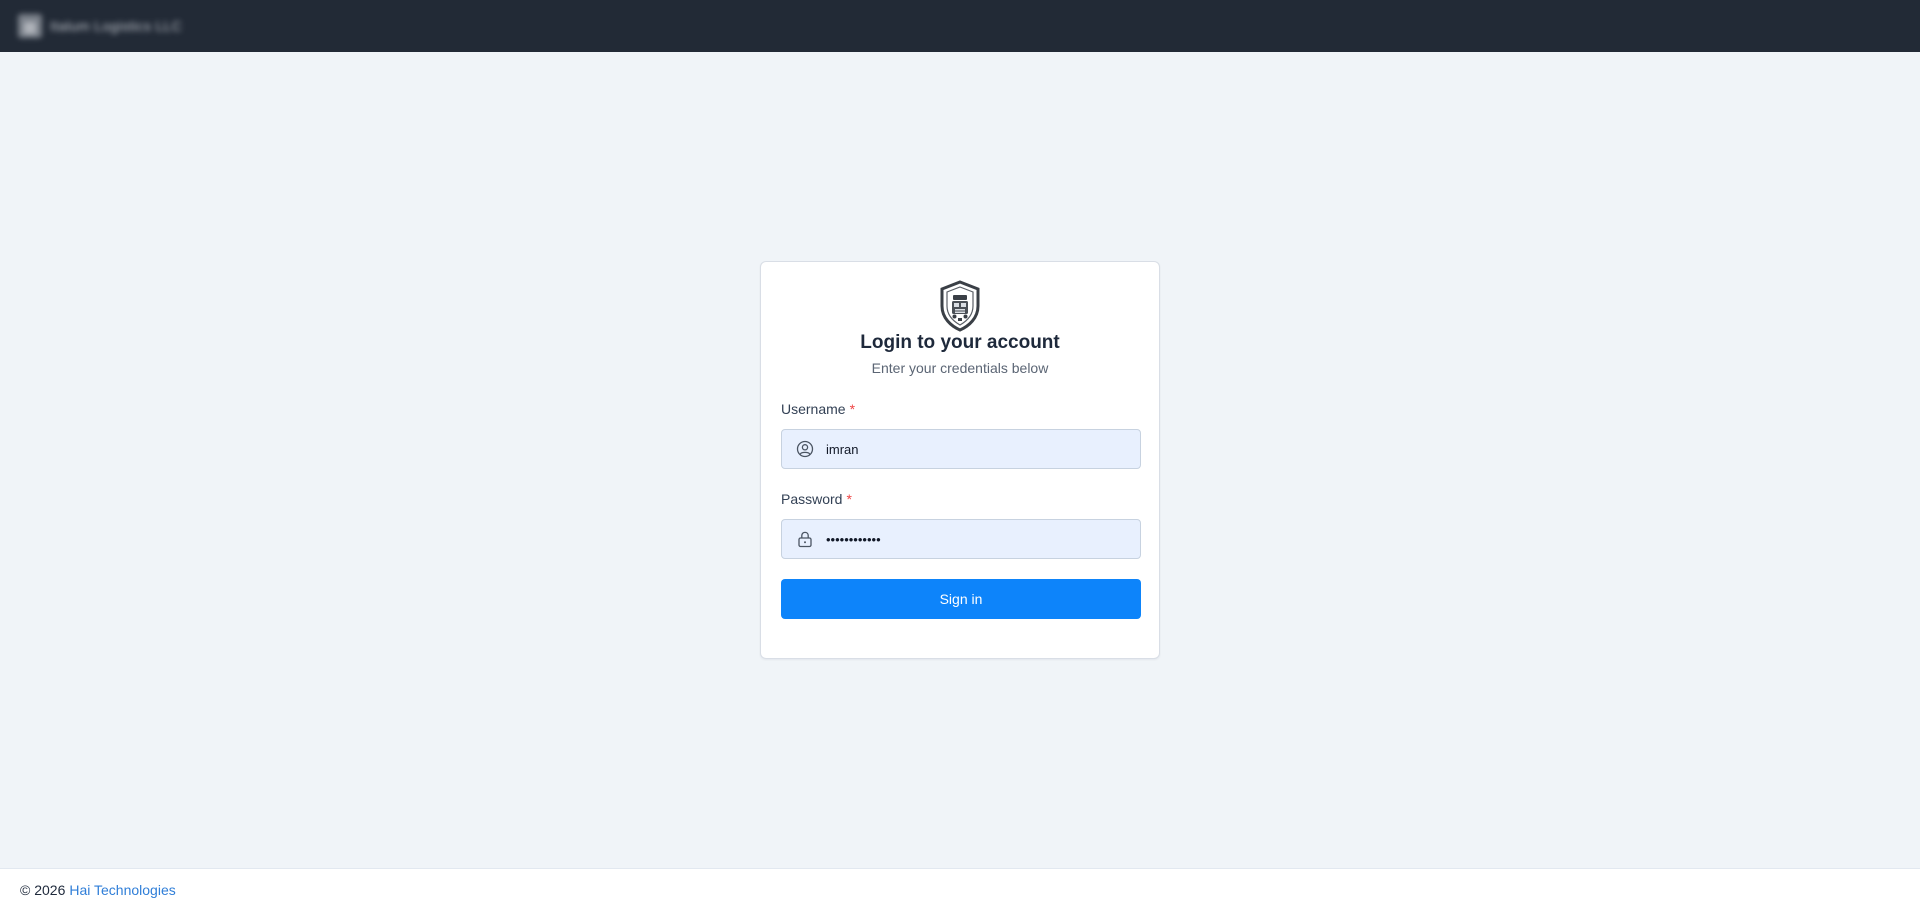 Image resolution: width=1920 pixels, height=911 pixels. Describe the element at coordinates (805, 539) in the screenshot. I see `lock-icon` at that location.